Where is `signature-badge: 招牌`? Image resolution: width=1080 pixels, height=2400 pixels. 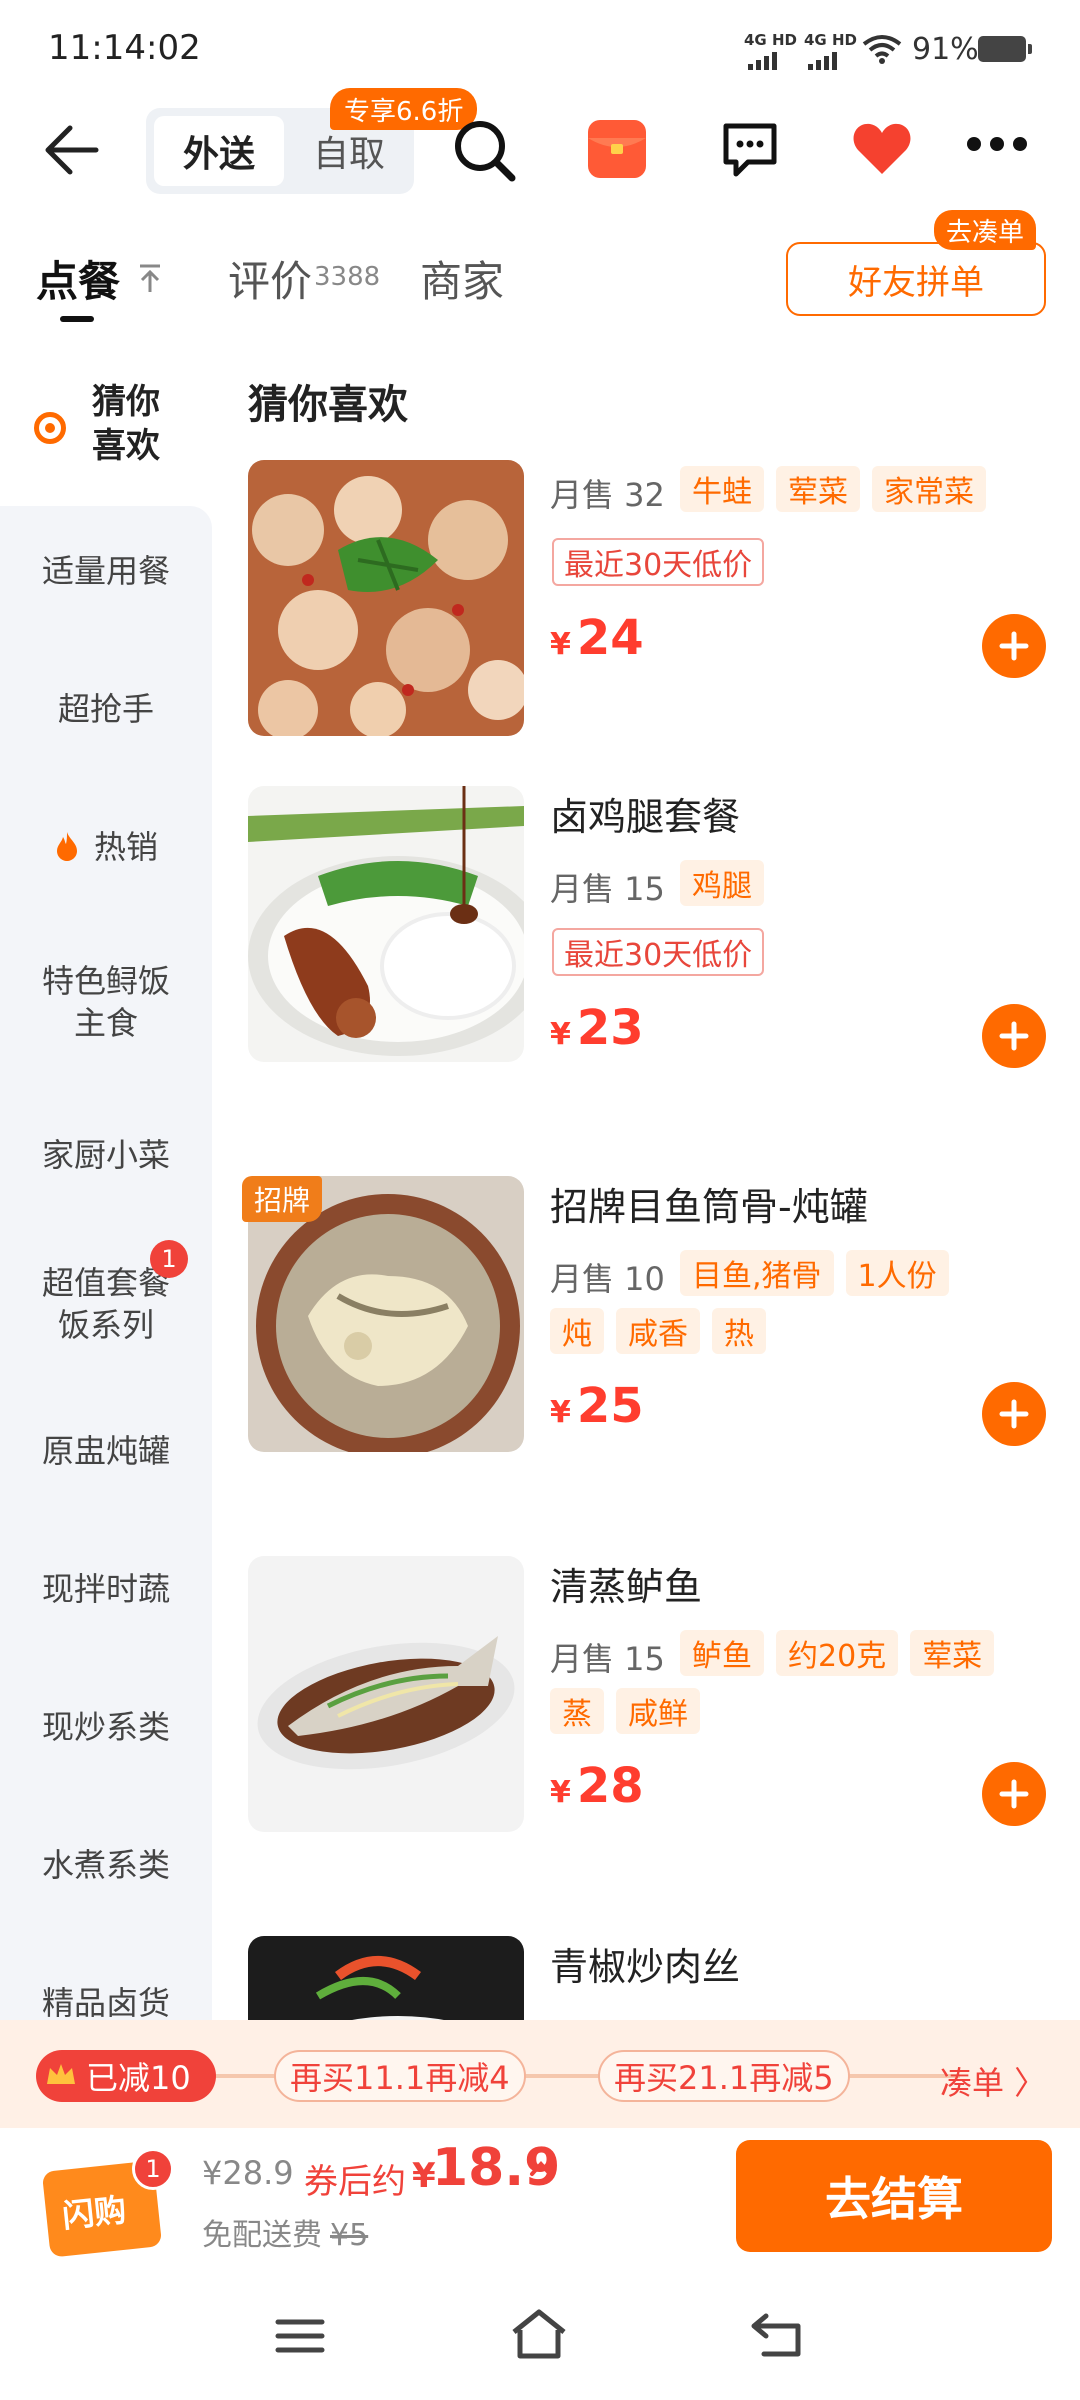
signature-badge: 招牌 is located at coordinates (282, 1199).